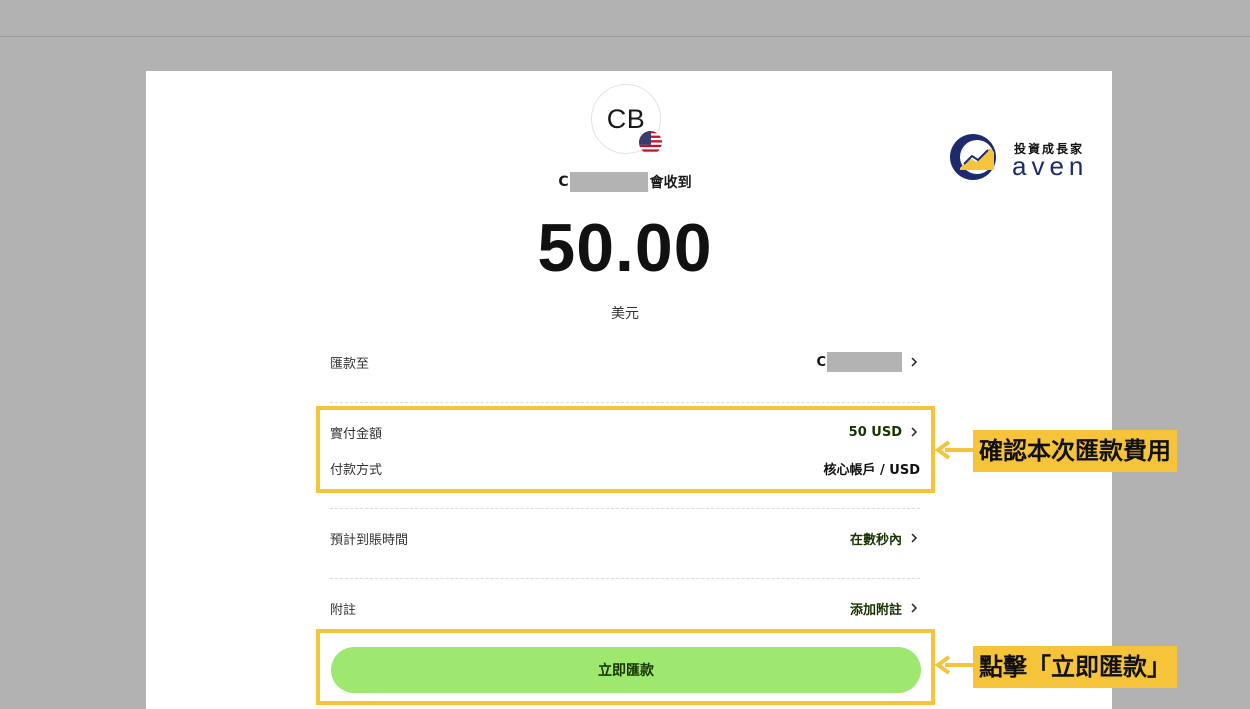  Describe the element at coordinates (343, 610) in the screenshot. I see `note-label: 附註` at that location.